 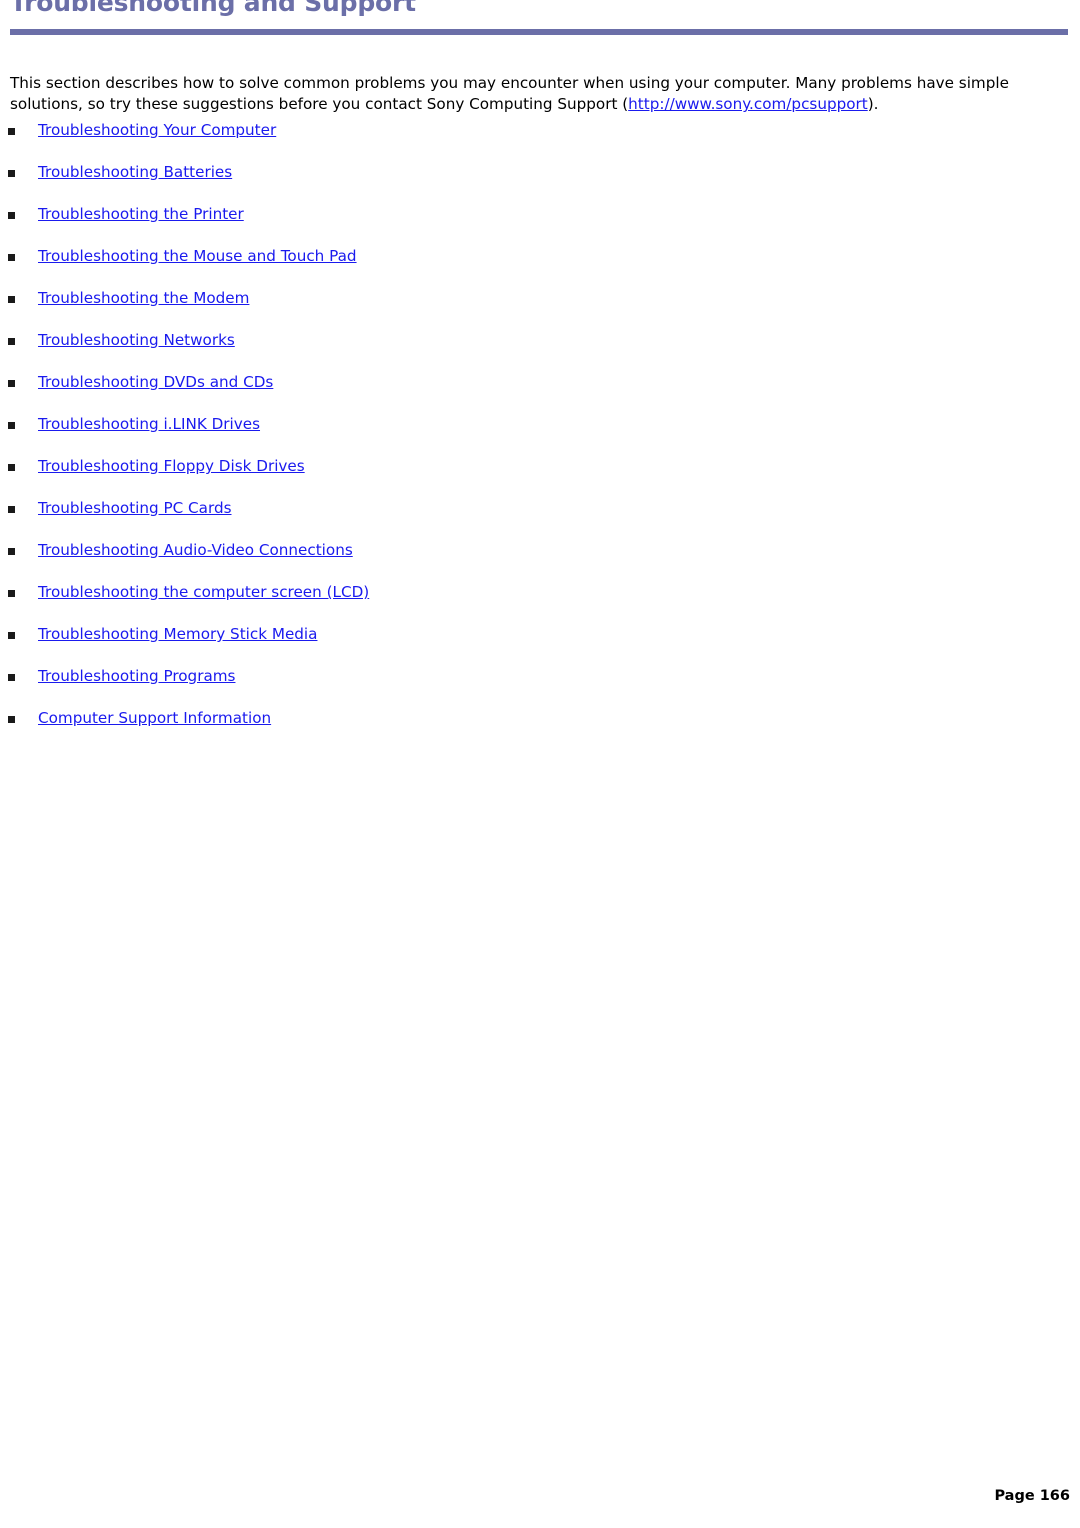 I want to click on list-item: Troubleshooting DVDs and CDs, so click(x=540, y=393).